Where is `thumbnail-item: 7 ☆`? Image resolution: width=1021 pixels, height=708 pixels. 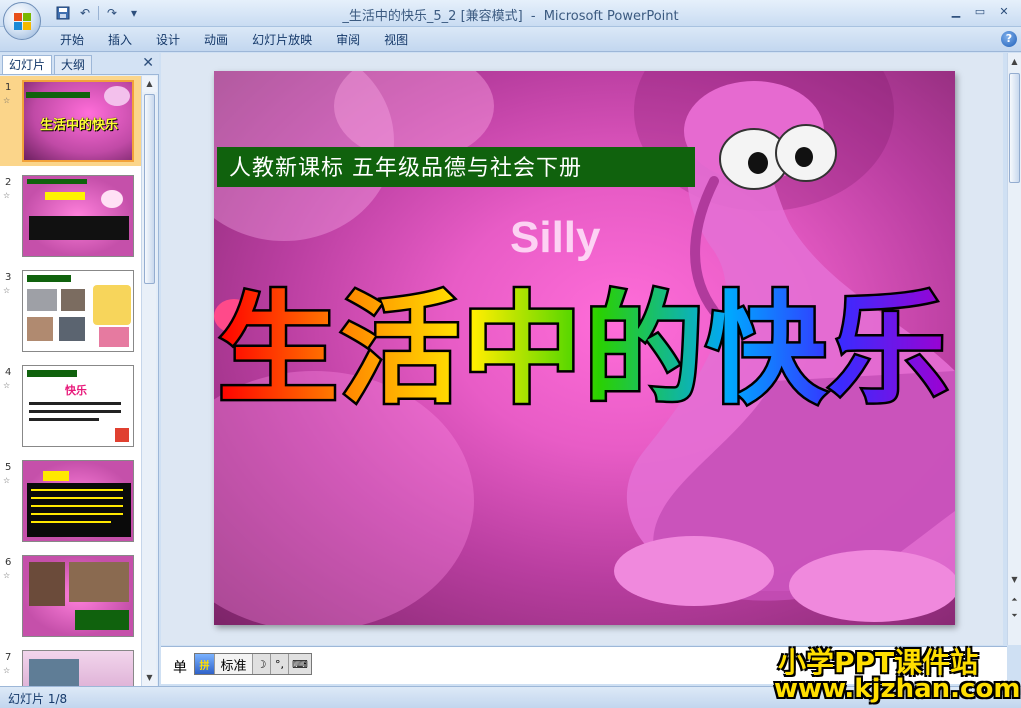
thumbnail-item: 7 ☆ is located at coordinates (71, 666).